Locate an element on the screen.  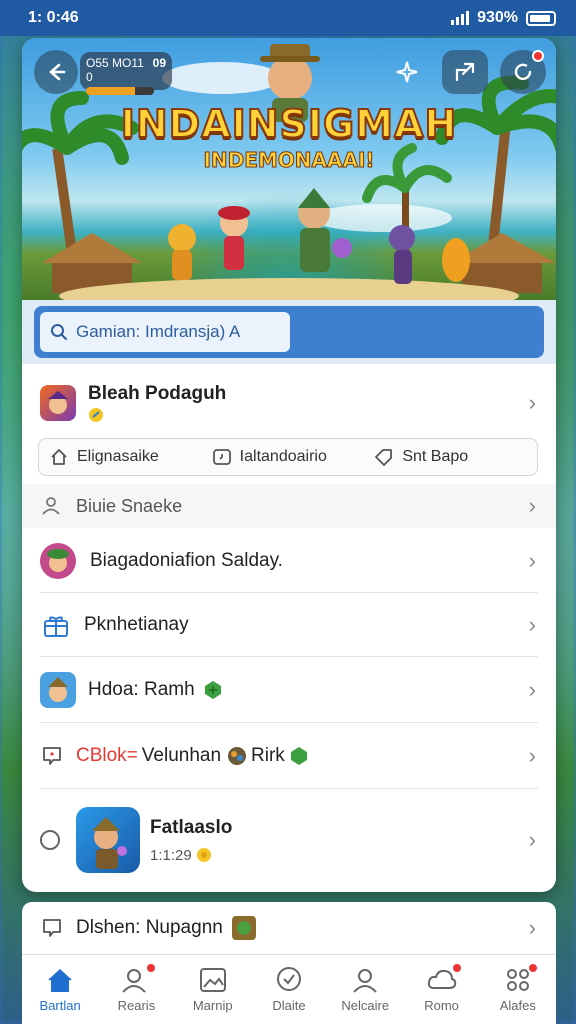
progress-value: 09 is located at coordinates (159, 63).